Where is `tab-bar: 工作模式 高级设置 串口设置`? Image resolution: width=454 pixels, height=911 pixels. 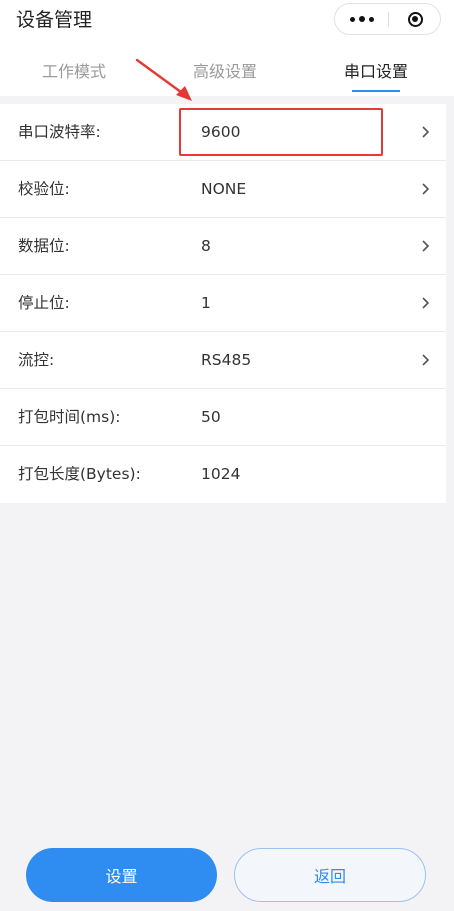 tab-bar: 工作模式 高级设置 串口设置 is located at coordinates (227, 68).